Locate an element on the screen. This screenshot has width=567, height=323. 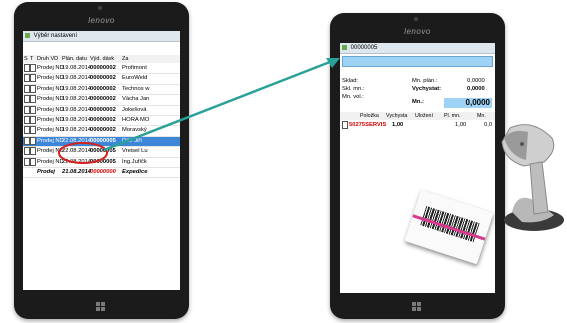
barcode-graphic is located at coordinates (450, 224).